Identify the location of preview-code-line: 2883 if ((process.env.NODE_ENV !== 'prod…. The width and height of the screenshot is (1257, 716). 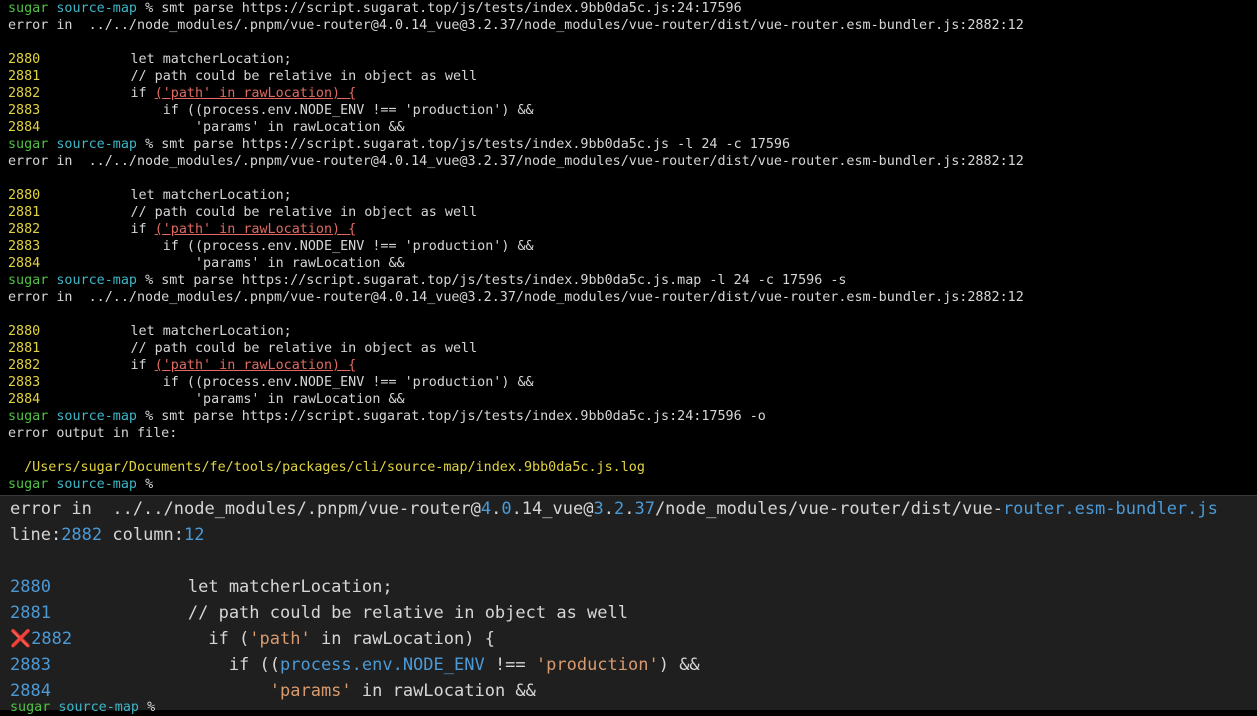
(633, 665).